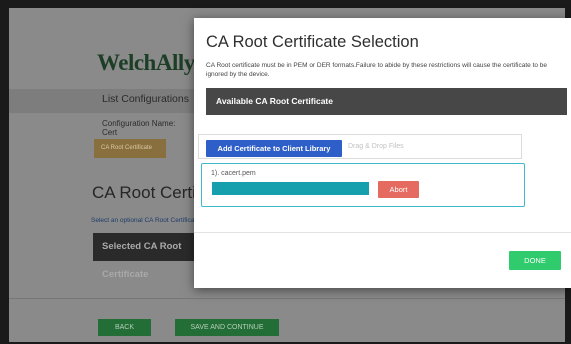 Image resolution: width=571 pixels, height=344 pixels. What do you see at coordinates (287, 298) in the screenshot?
I see `footer-divider` at bounding box center [287, 298].